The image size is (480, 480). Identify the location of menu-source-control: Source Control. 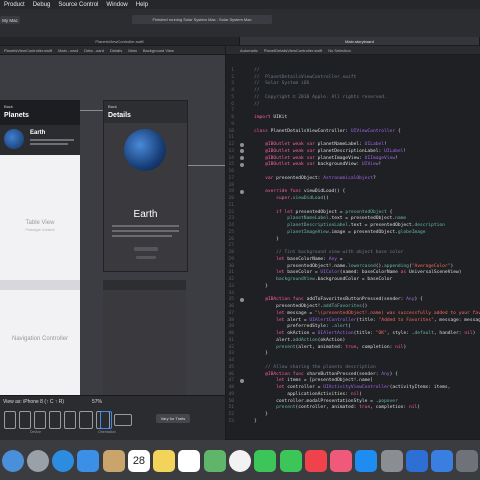
(78, 5).